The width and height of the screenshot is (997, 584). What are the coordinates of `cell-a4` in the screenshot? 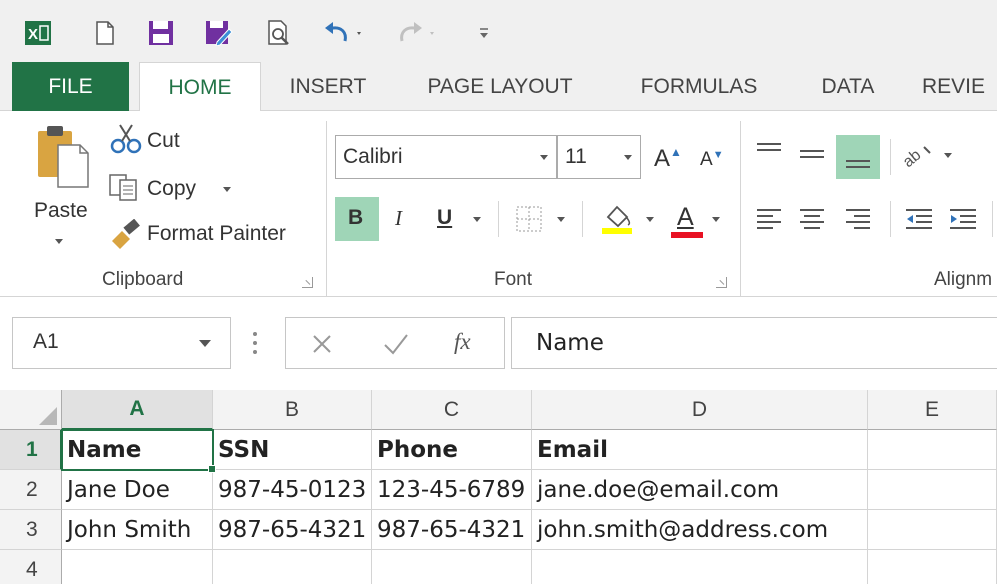 It's located at (137, 567).